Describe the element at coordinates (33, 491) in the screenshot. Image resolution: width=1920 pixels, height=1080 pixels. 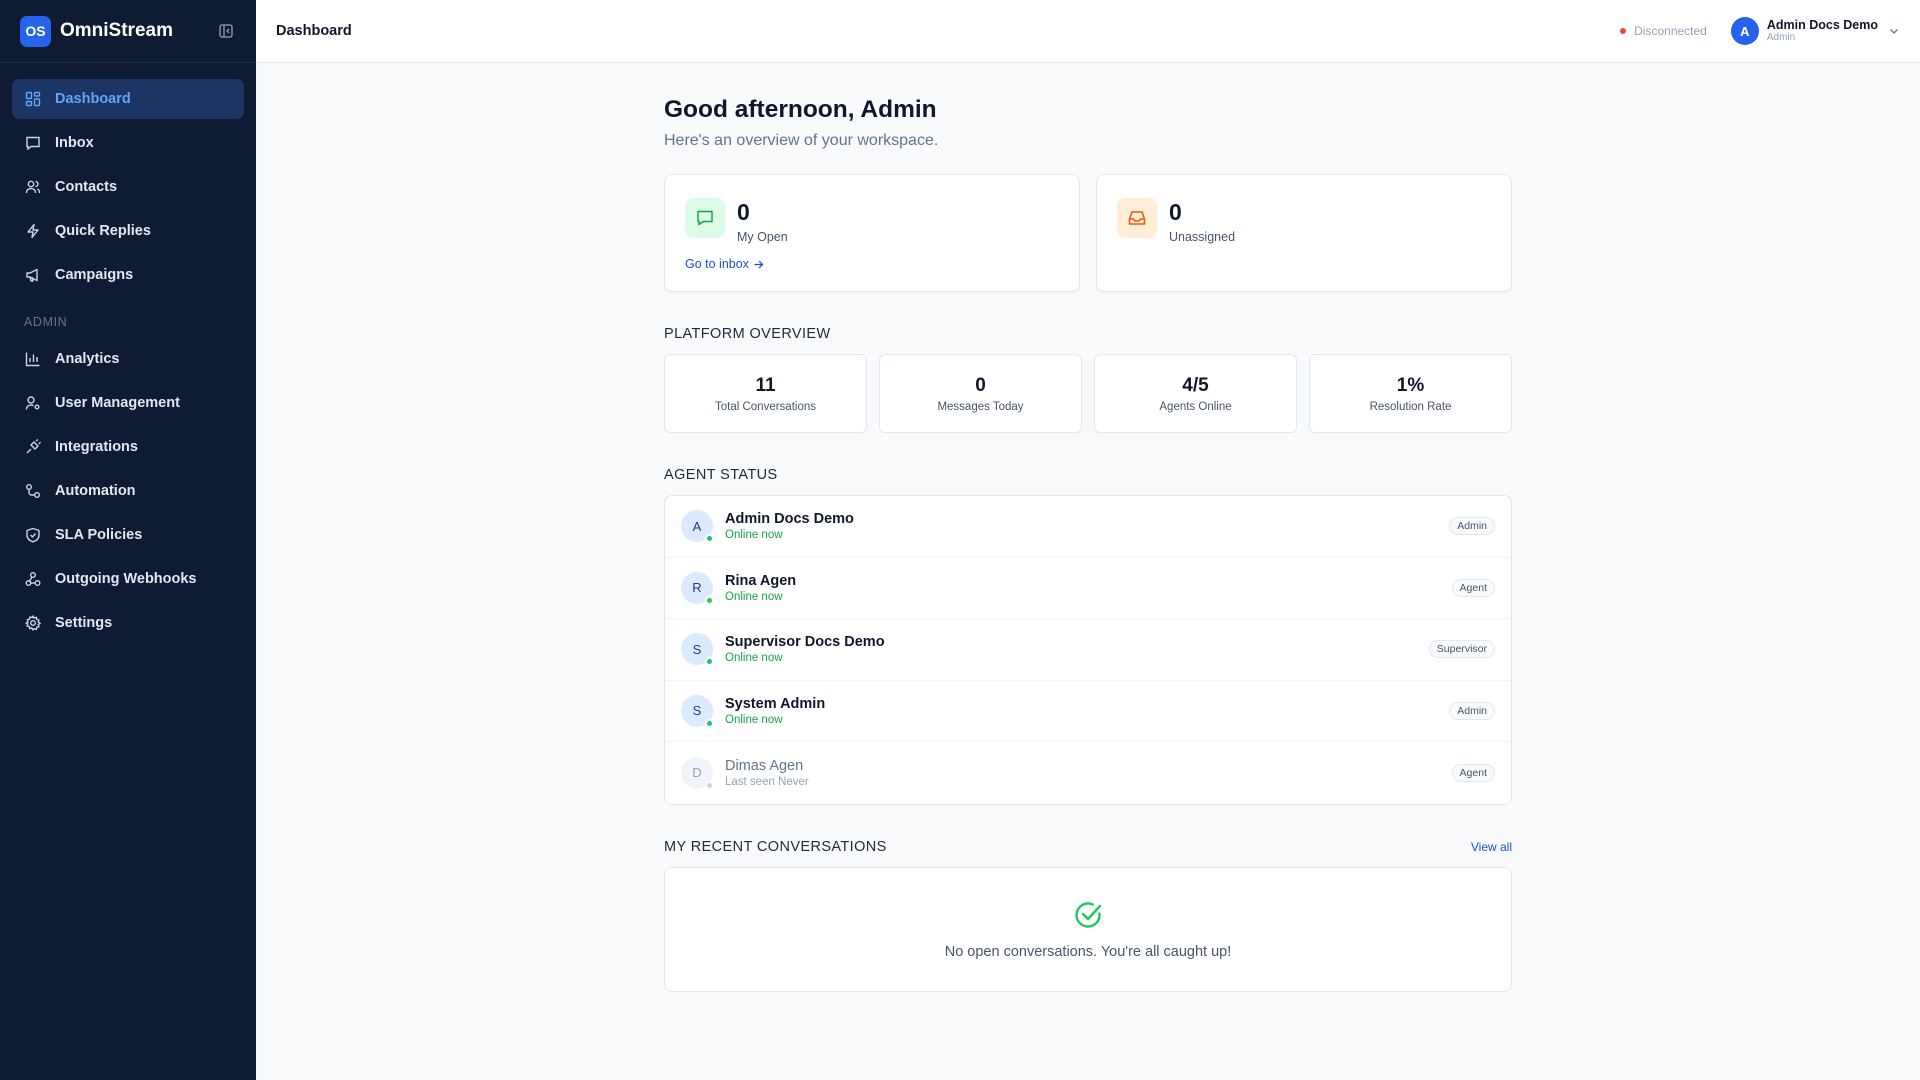
I see `workflow-icon` at that location.